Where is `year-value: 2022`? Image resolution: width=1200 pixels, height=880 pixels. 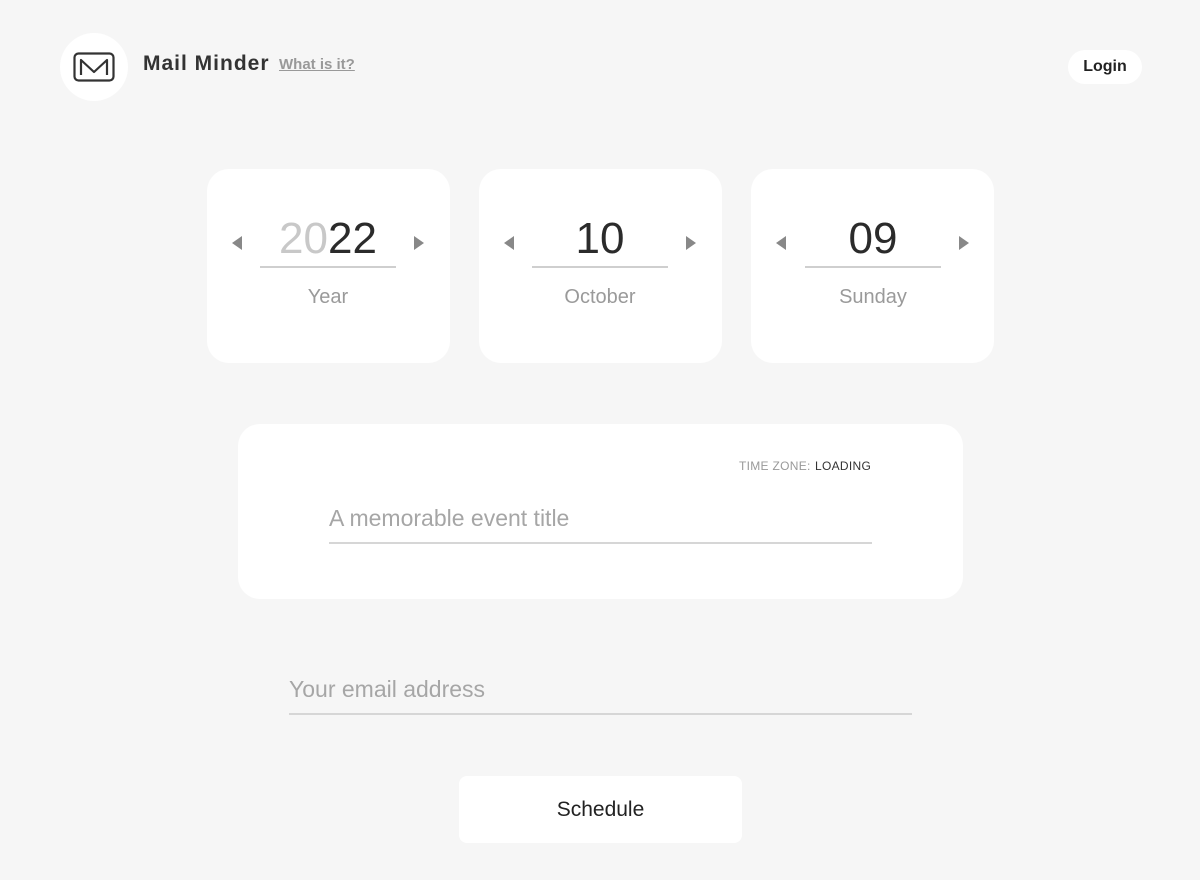 year-value: 2022 is located at coordinates (328, 239).